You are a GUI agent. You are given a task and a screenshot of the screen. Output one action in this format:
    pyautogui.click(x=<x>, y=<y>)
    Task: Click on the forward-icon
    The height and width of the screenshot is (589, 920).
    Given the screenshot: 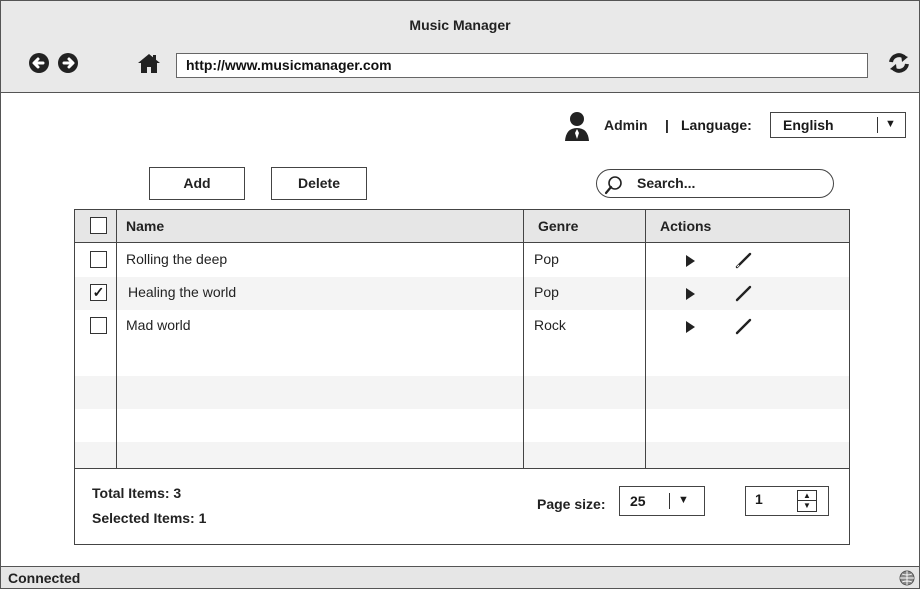 What is the action you would take?
    pyautogui.click(x=68, y=63)
    